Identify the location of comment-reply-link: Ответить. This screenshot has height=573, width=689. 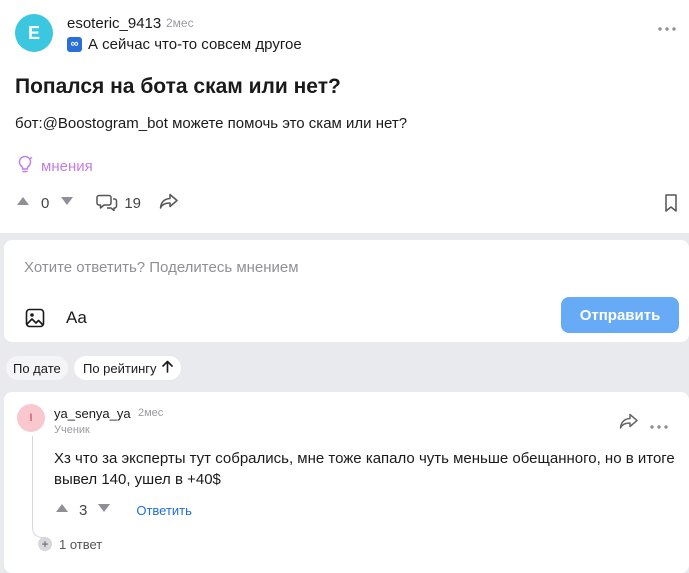
(164, 510).